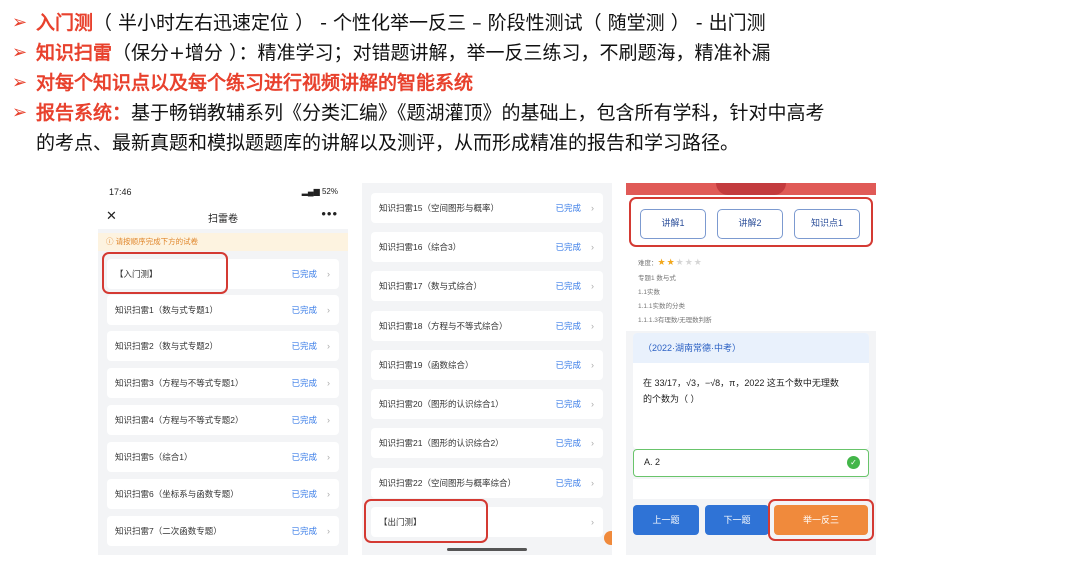  I want to click on status-bar: 17:46 ▂▄▆ 52%, so click(223, 193).